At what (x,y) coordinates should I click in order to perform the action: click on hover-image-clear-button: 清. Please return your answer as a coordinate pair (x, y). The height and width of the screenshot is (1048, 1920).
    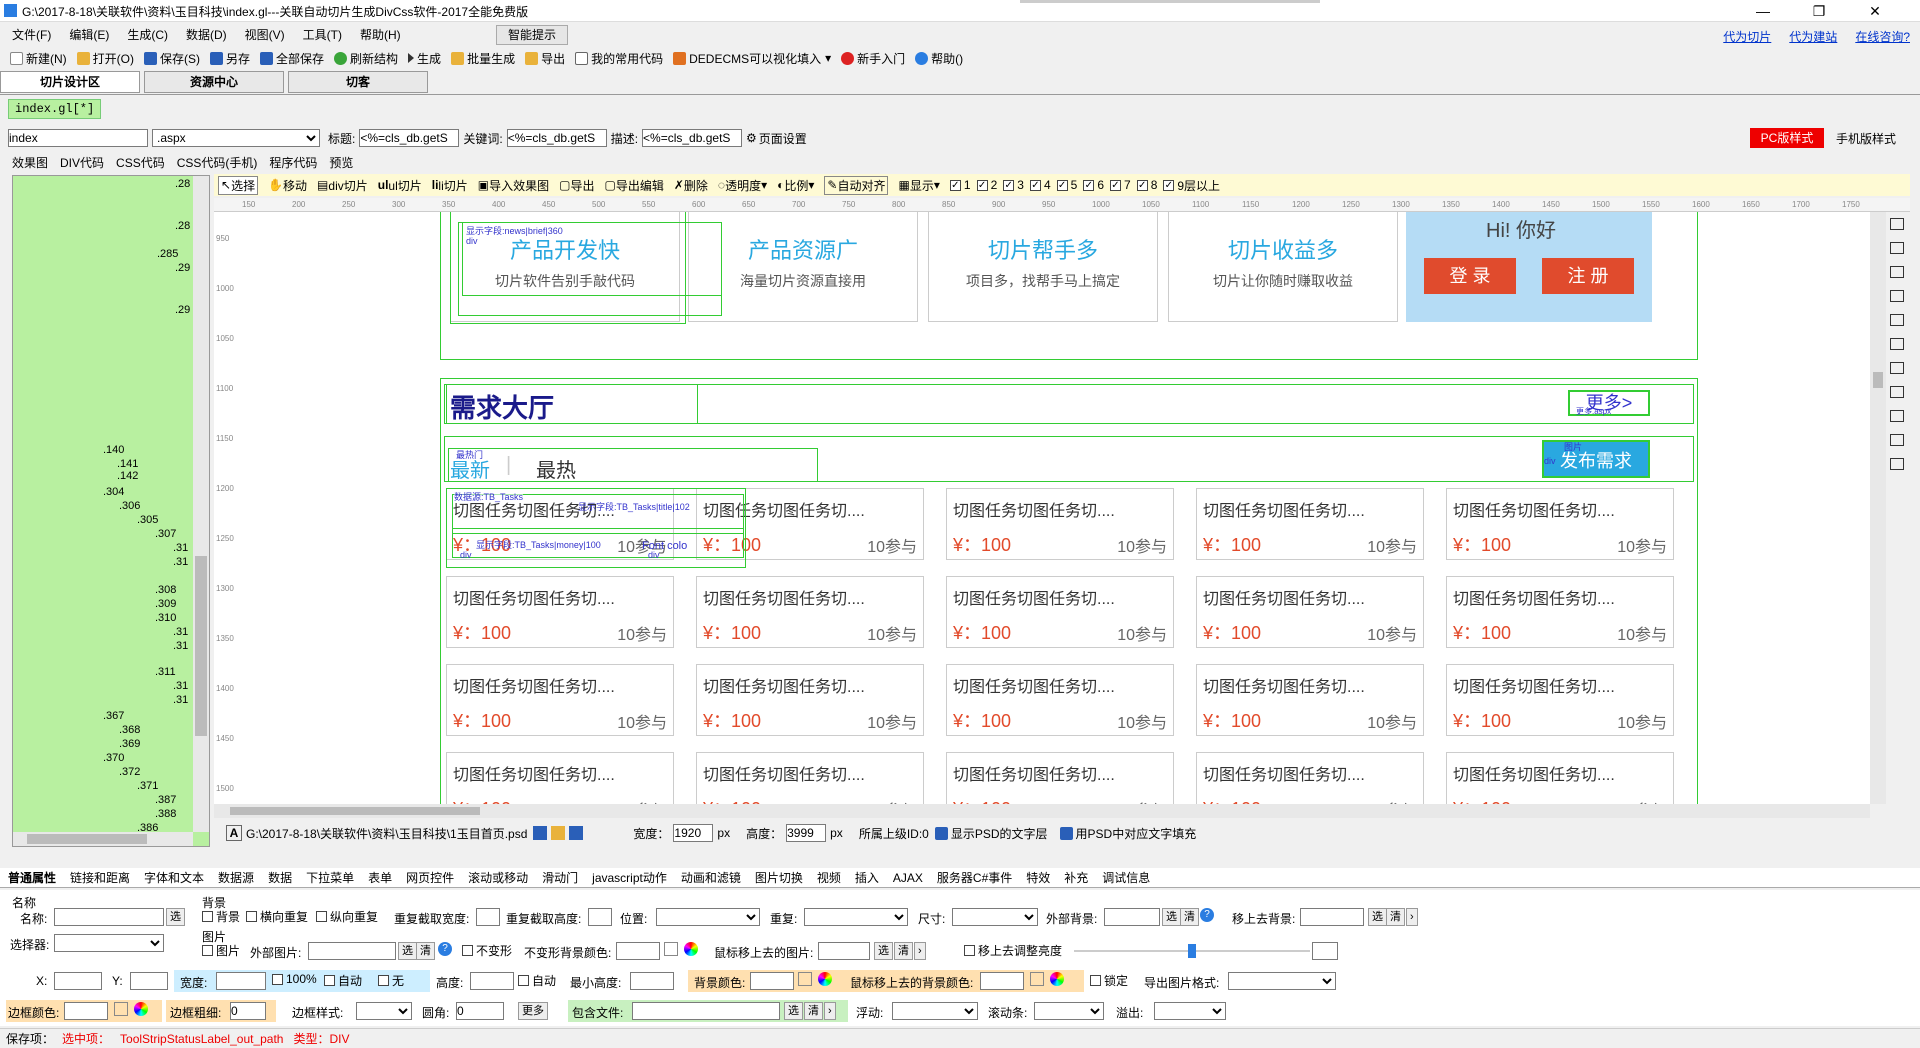
    Looking at the image, I should click on (903, 951).